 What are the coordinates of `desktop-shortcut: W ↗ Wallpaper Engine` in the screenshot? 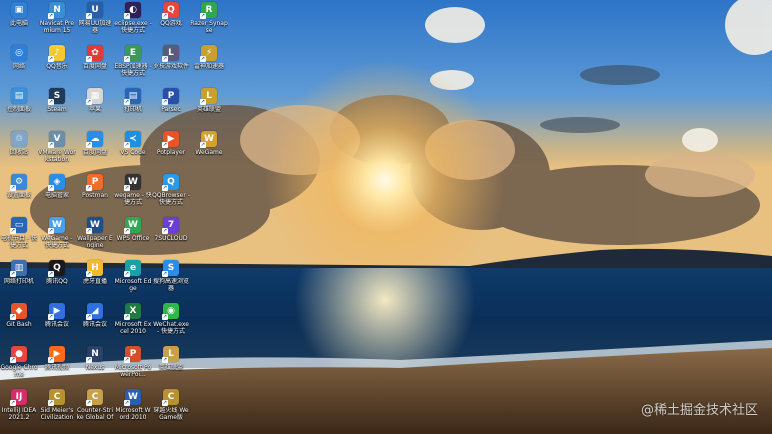 It's located at (95, 236).